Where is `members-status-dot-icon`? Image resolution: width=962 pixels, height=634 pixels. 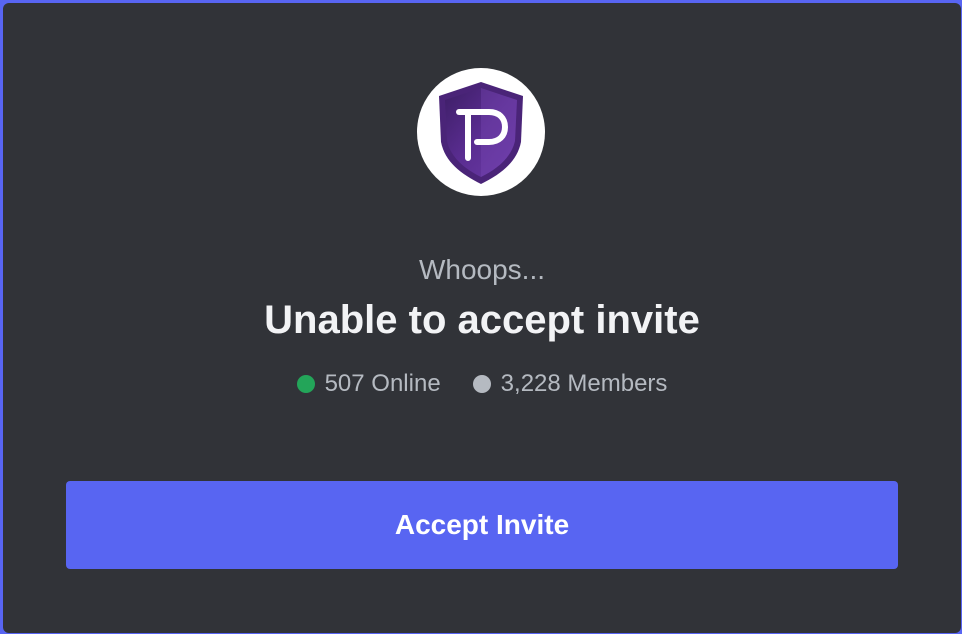
members-status-dot-icon is located at coordinates (481, 384).